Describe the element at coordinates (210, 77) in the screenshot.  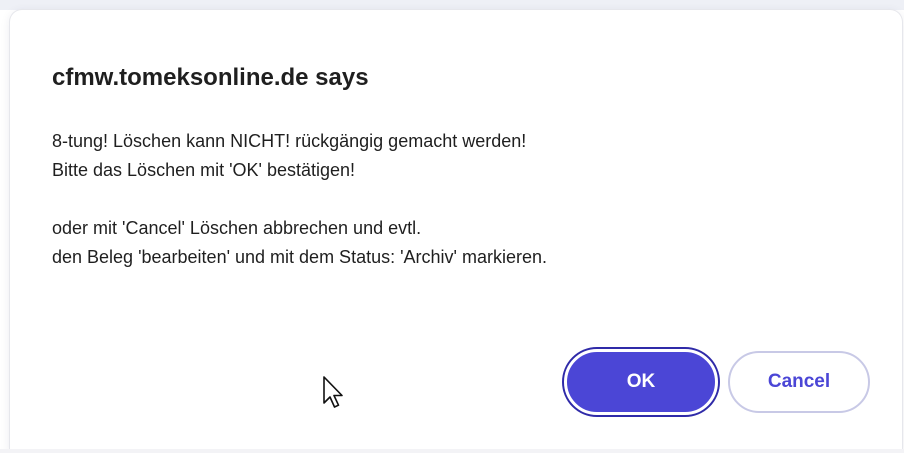
I see `dialog-title: cfmw.tomeksonline.de says` at that location.